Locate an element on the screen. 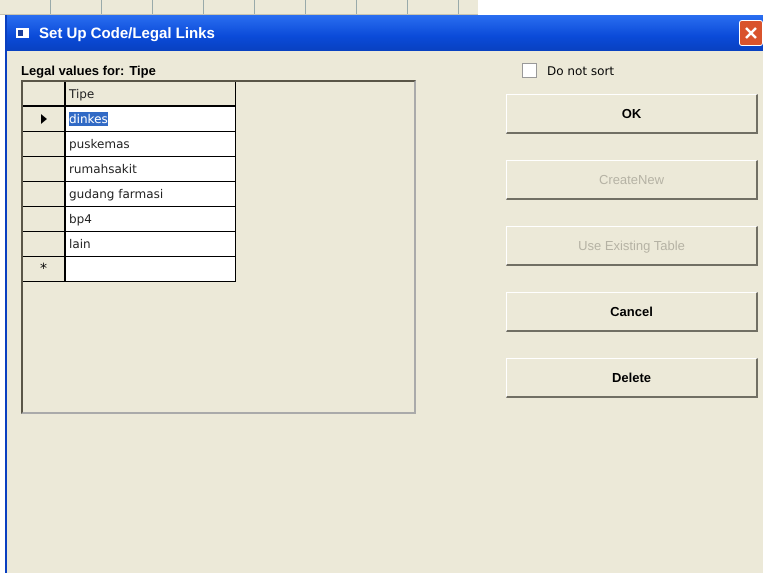 This screenshot has height=573, width=763. table-cell: lain is located at coordinates (151, 244).